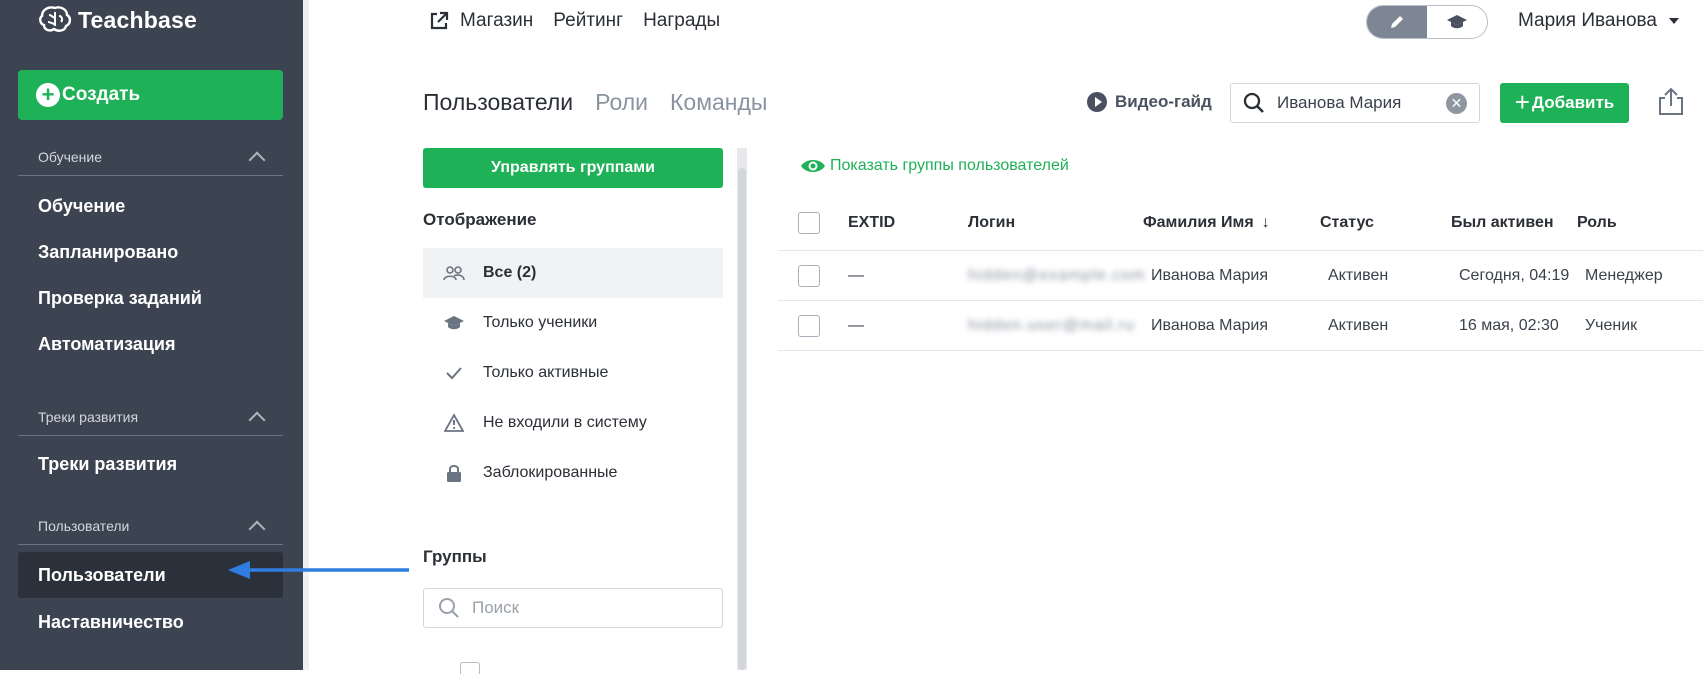 The width and height of the screenshot is (1703, 674). Describe the element at coordinates (1198, 222) in the screenshot. I see `column-header-label: Фамилия Имя` at that location.